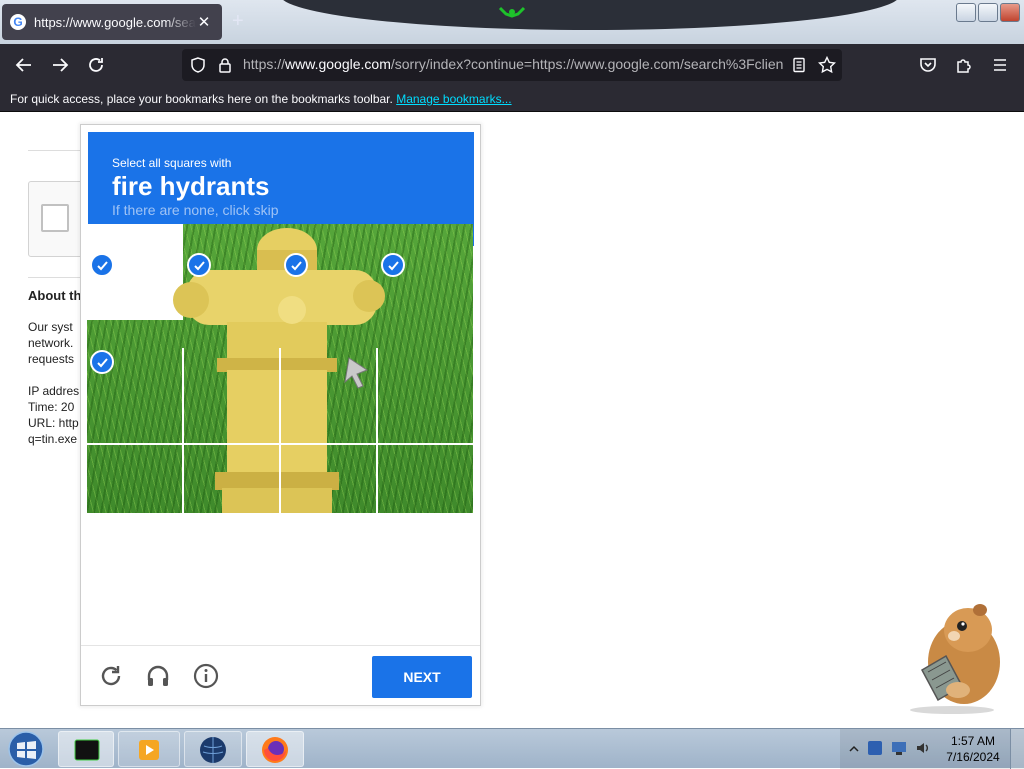 Image resolution: width=1024 pixels, height=769 pixels. I want to click on volume-icon, so click(923, 748).